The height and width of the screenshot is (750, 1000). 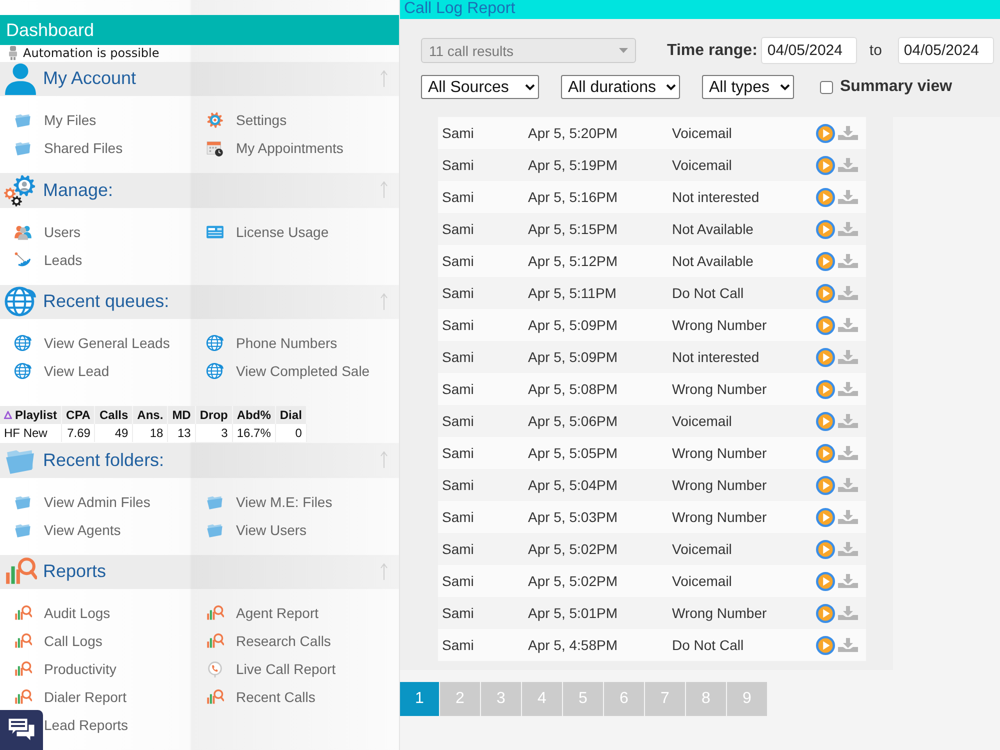 I want to click on column-label: Abd%, so click(x=253, y=415).